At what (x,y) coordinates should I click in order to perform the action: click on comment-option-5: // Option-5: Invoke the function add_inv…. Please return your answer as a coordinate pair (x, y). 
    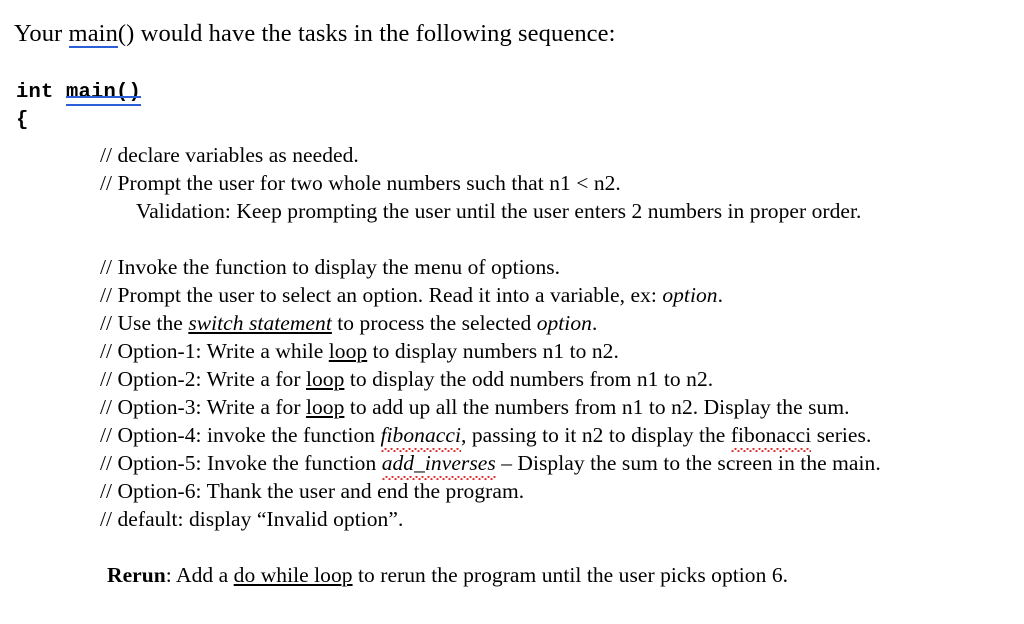
    Looking at the image, I should click on (490, 464).